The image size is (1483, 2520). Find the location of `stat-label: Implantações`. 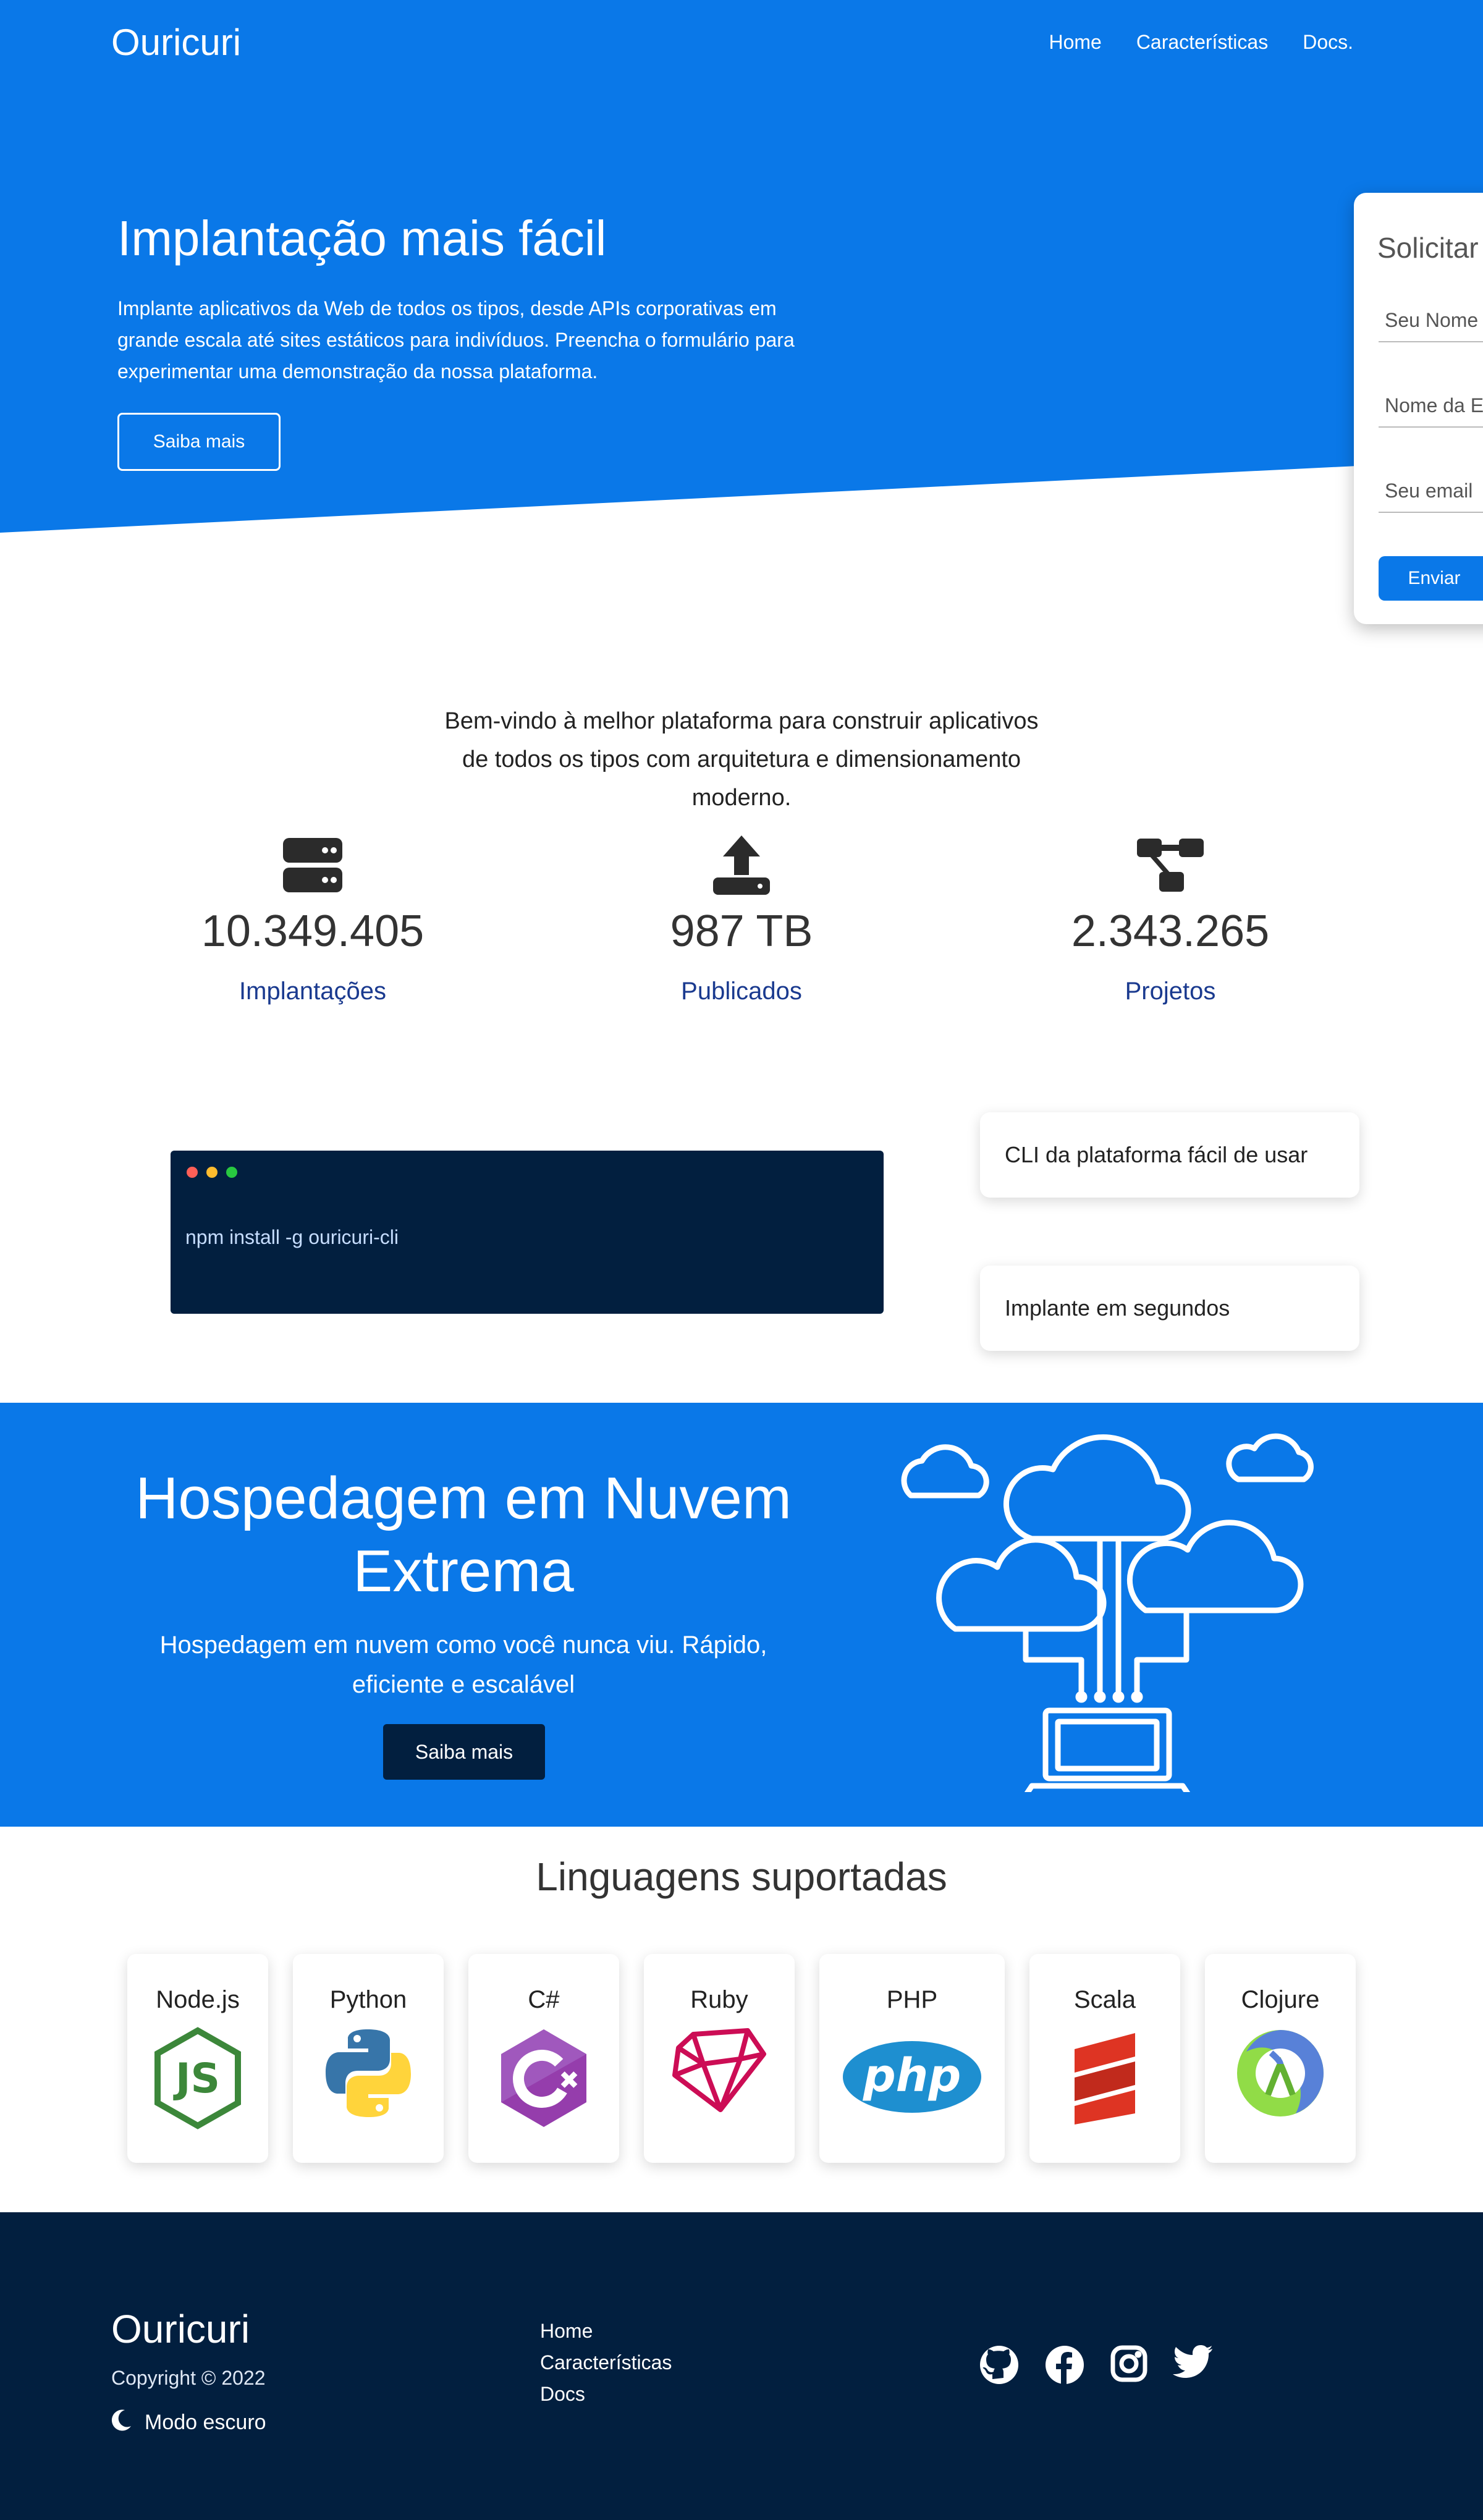

stat-label: Implantações is located at coordinates (312, 991).